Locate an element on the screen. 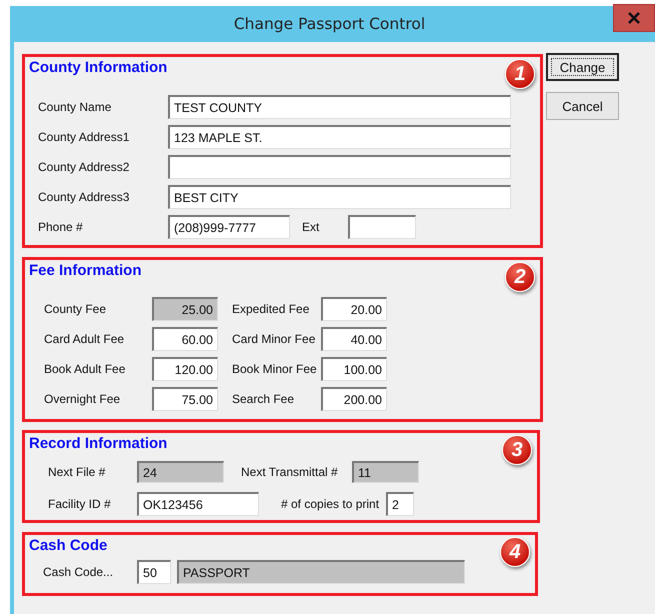  input-field: 200.00 is located at coordinates (354, 399).